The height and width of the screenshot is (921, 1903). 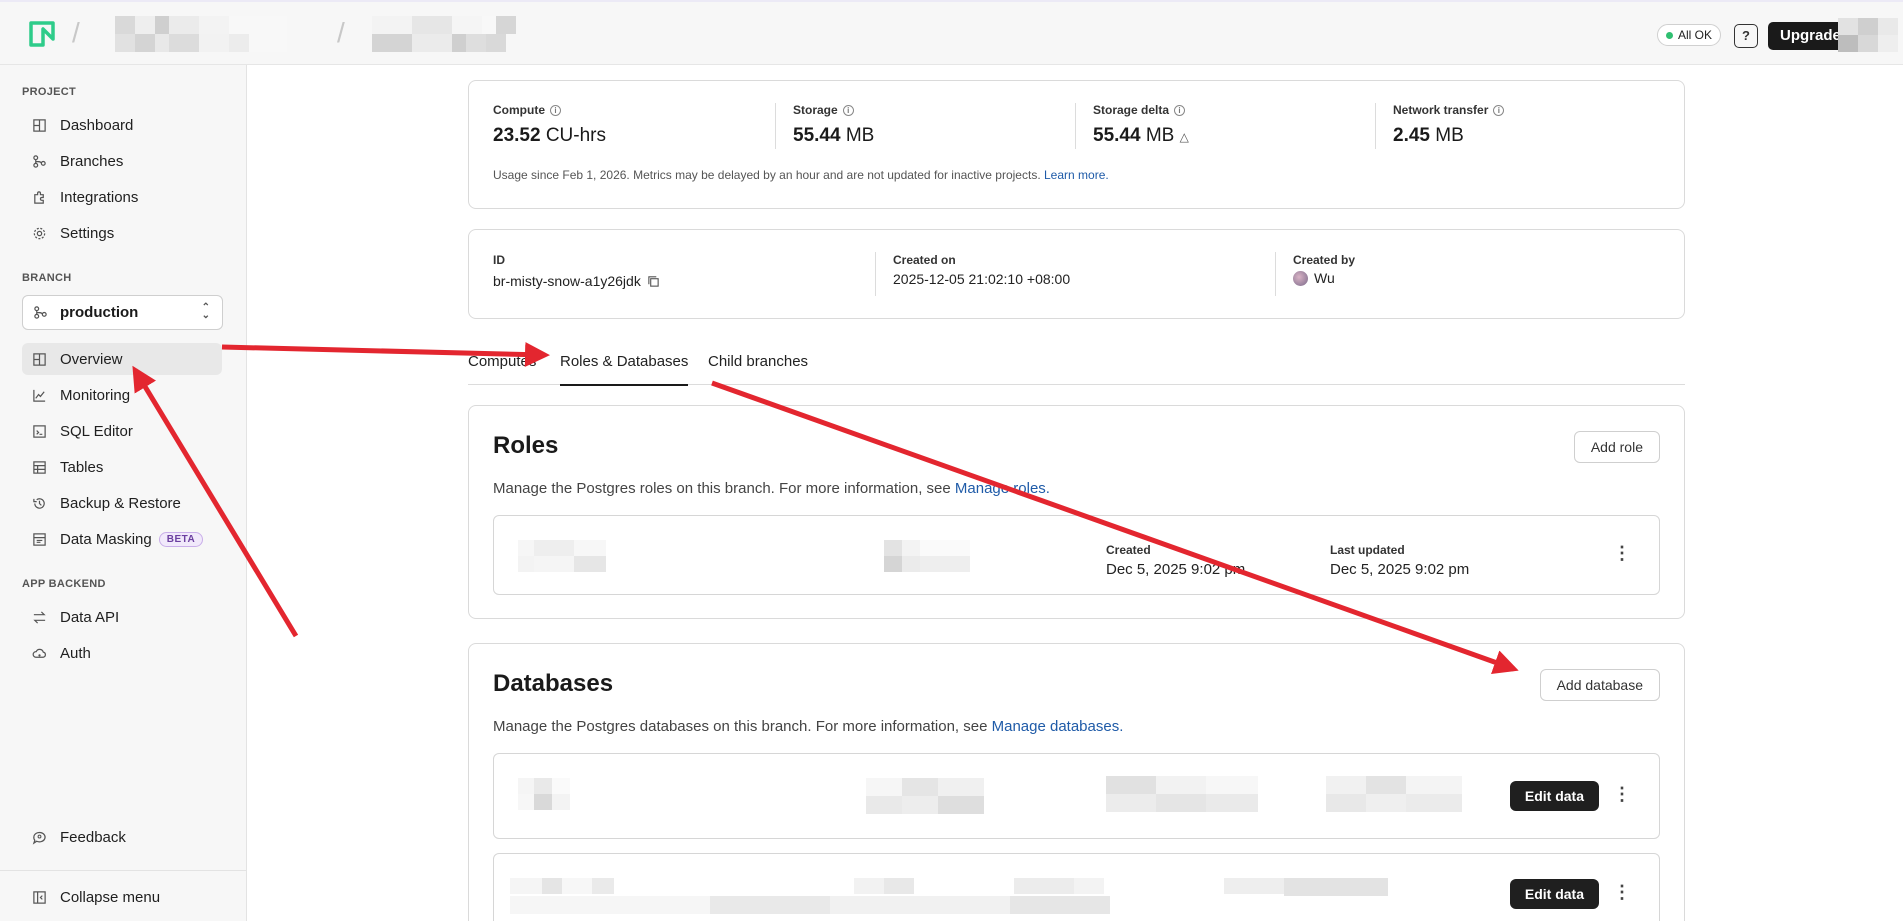 I want to click on sidebar-item-label: Overview, so click(x=91, y=359).